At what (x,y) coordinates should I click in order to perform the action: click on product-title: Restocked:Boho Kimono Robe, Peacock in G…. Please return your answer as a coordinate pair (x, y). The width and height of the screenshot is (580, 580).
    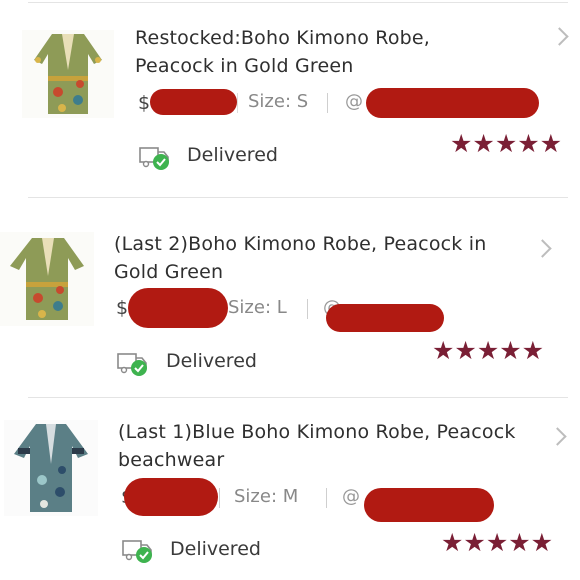
    Looking at the image, I should click on (325, 52).